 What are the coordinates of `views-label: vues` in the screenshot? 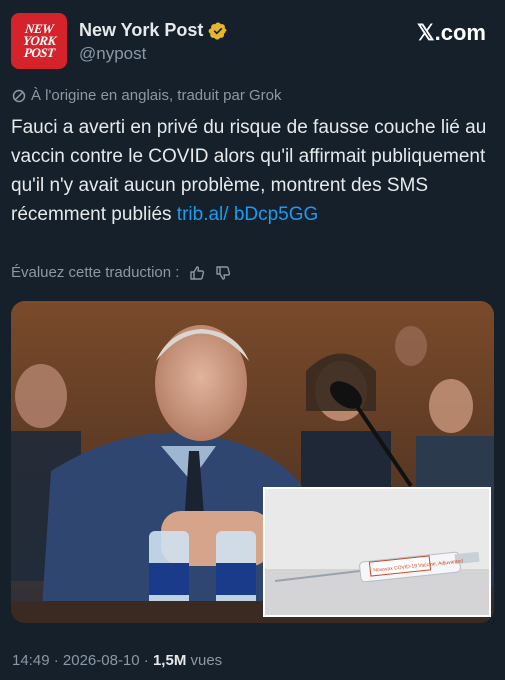 It's located at (206, 660).